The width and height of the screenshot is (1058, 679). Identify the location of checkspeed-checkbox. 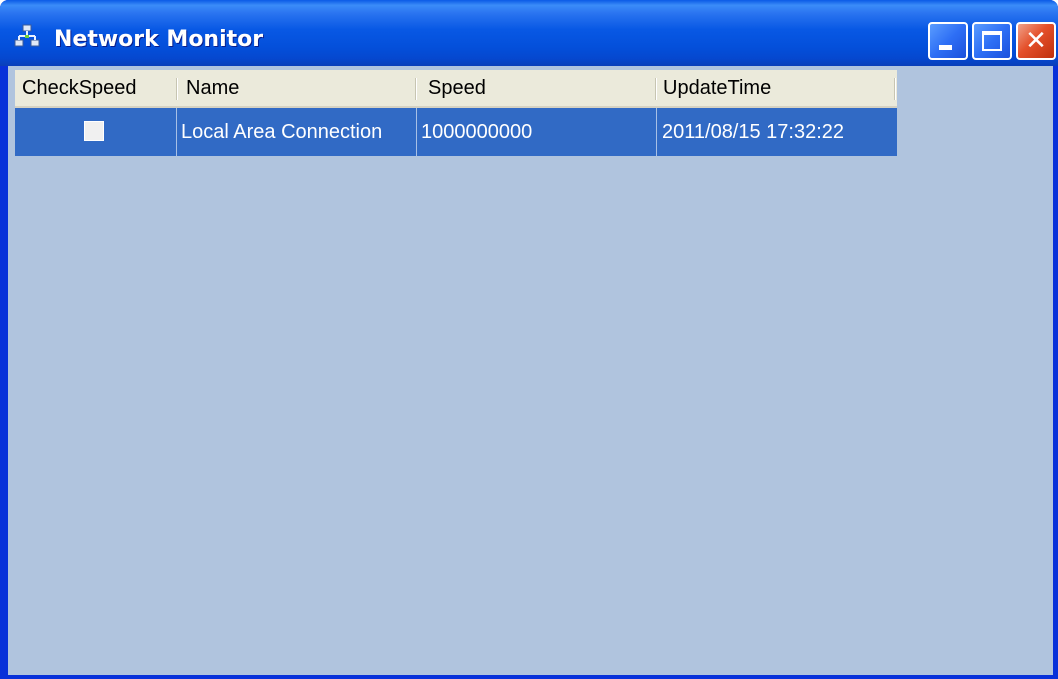
(94, 131).